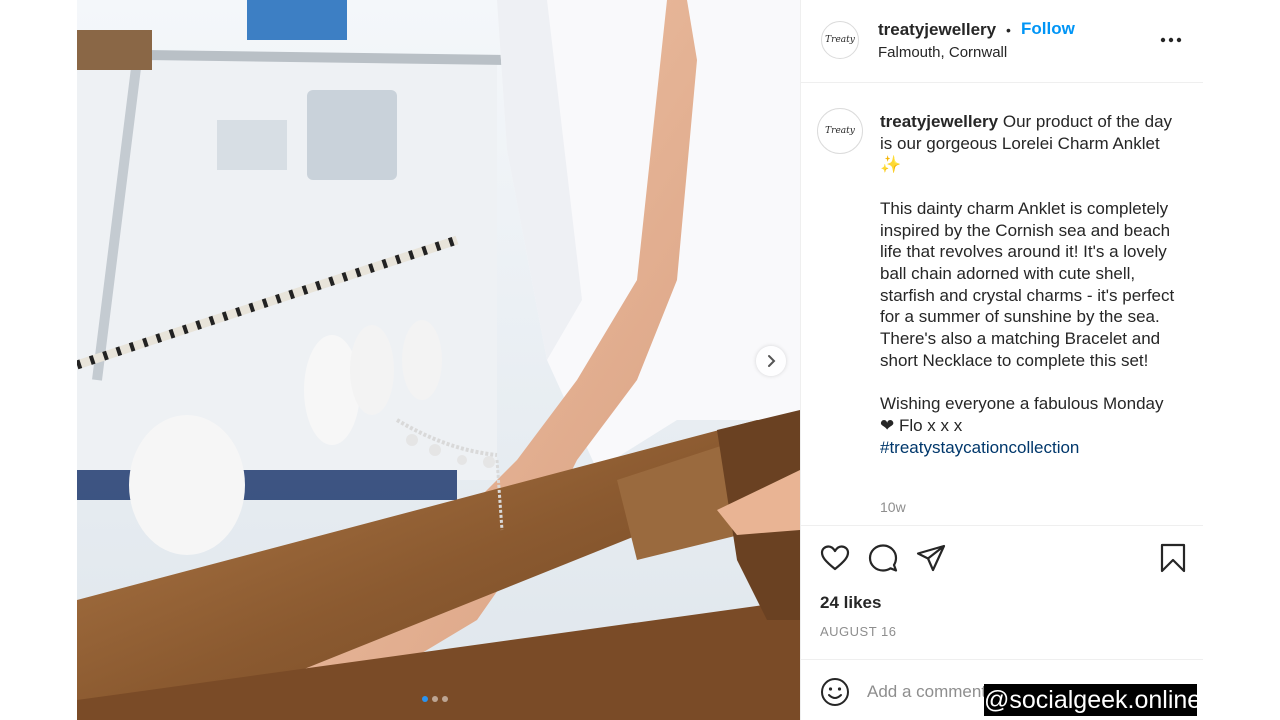  I want to click on post-location: Falmouth, Cornwall, so click(942, 52).